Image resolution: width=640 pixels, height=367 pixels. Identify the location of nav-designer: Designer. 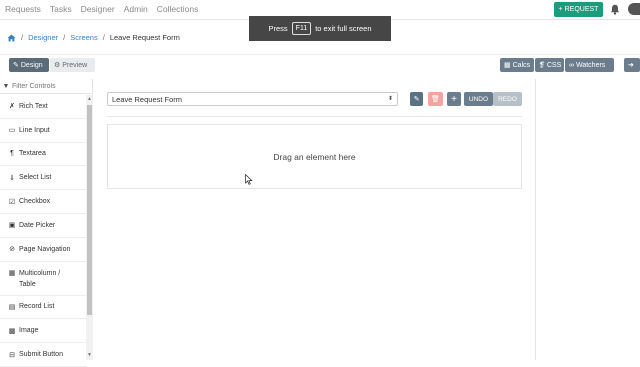
(98, 9).